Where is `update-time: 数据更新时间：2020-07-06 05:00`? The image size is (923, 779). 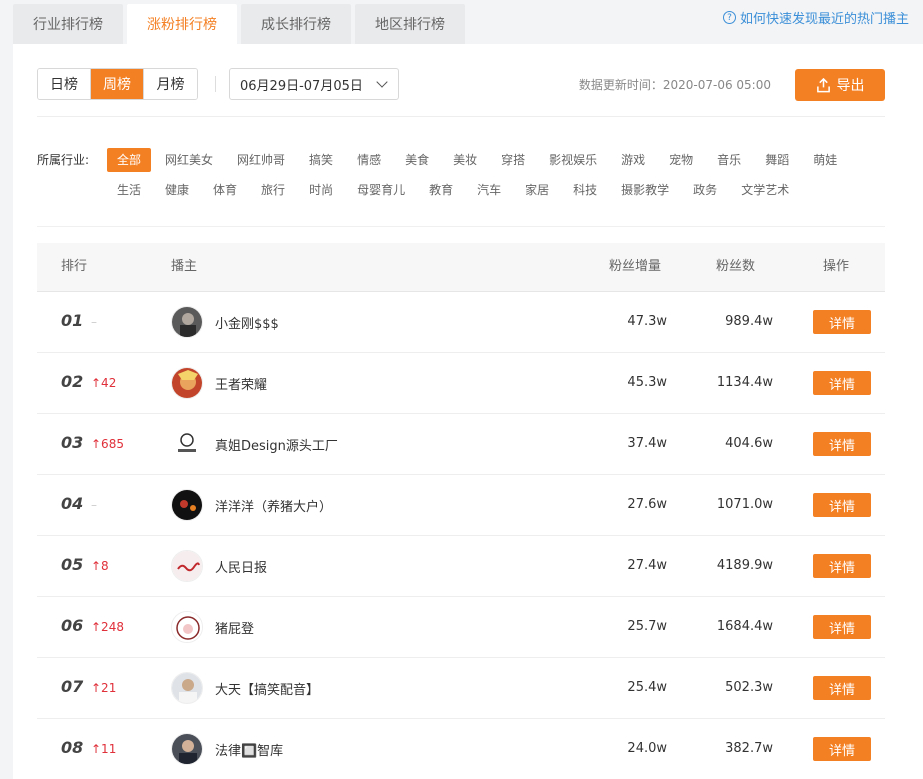 update-time: 数据更新时间：2020-07-06 05:00 is located at coordinates (674, 85).